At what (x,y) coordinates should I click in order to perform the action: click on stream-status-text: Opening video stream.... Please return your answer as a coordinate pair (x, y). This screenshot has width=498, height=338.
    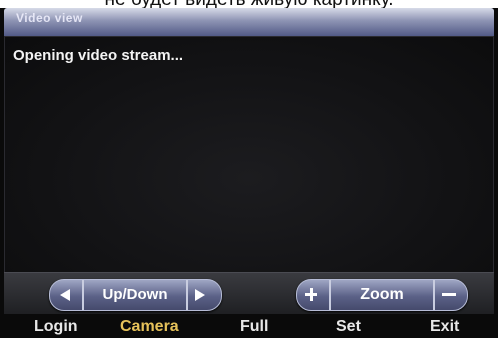
    Looking at the image, I should click on (98, 55).